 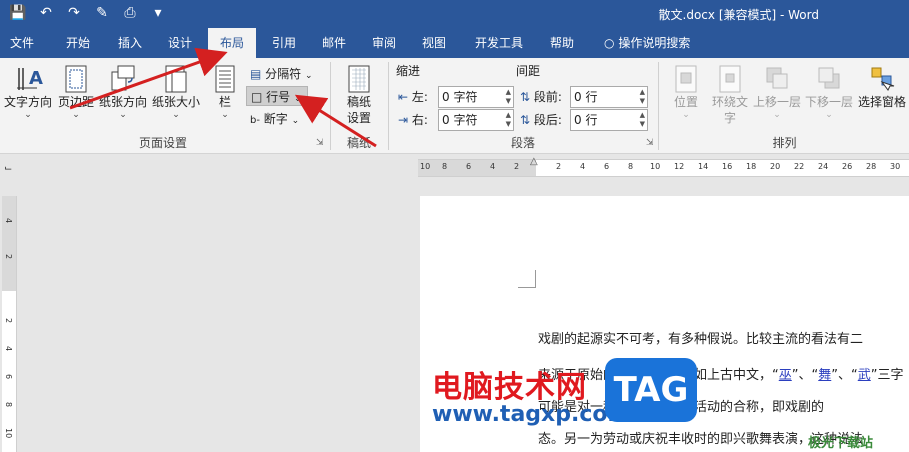 I want to click on space-before-input: 0 行 ▲ ▼, so click(x=609, y=97).